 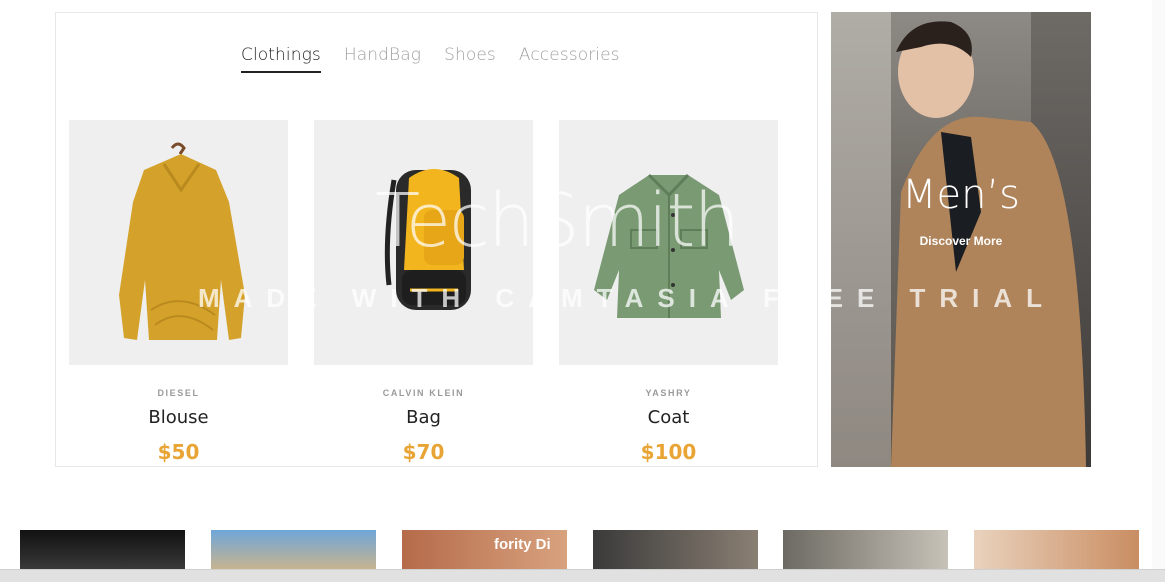 I want to click on product-card-bag: CALVIN KLEIN Bag $70, so click(x=423, y=292).